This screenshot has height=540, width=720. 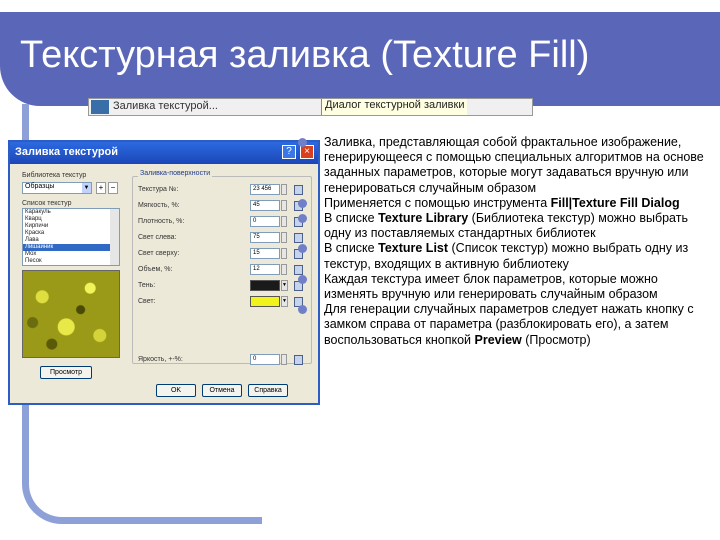 What do you see at coordinates (160, 359) in the screenshot?
I see `brightness-label: Яркость, +-%:` at bounding box center [160, 359].